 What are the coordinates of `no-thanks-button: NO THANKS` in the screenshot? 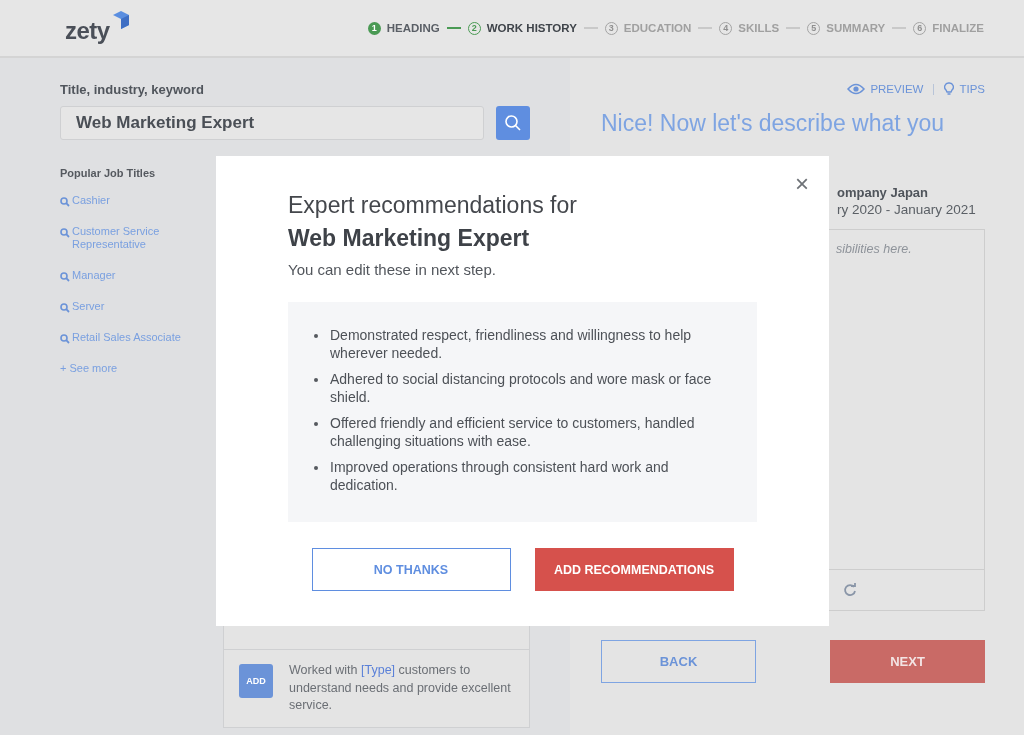 It's located at (411, 569).